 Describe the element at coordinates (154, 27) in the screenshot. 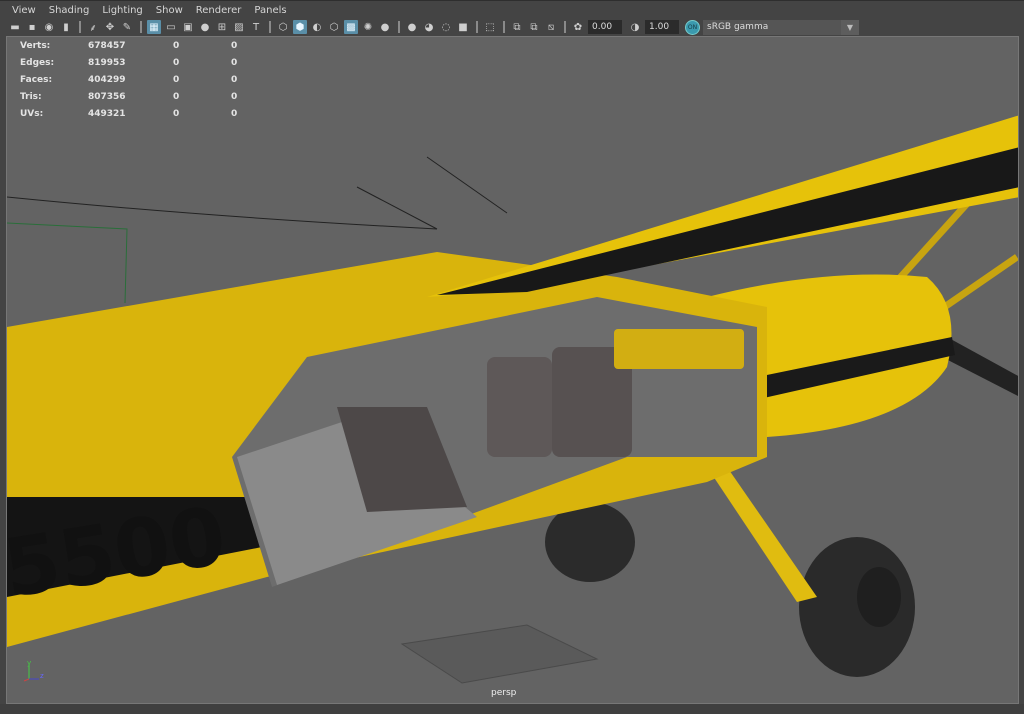

I see `grid-icon: ▦` at that location.